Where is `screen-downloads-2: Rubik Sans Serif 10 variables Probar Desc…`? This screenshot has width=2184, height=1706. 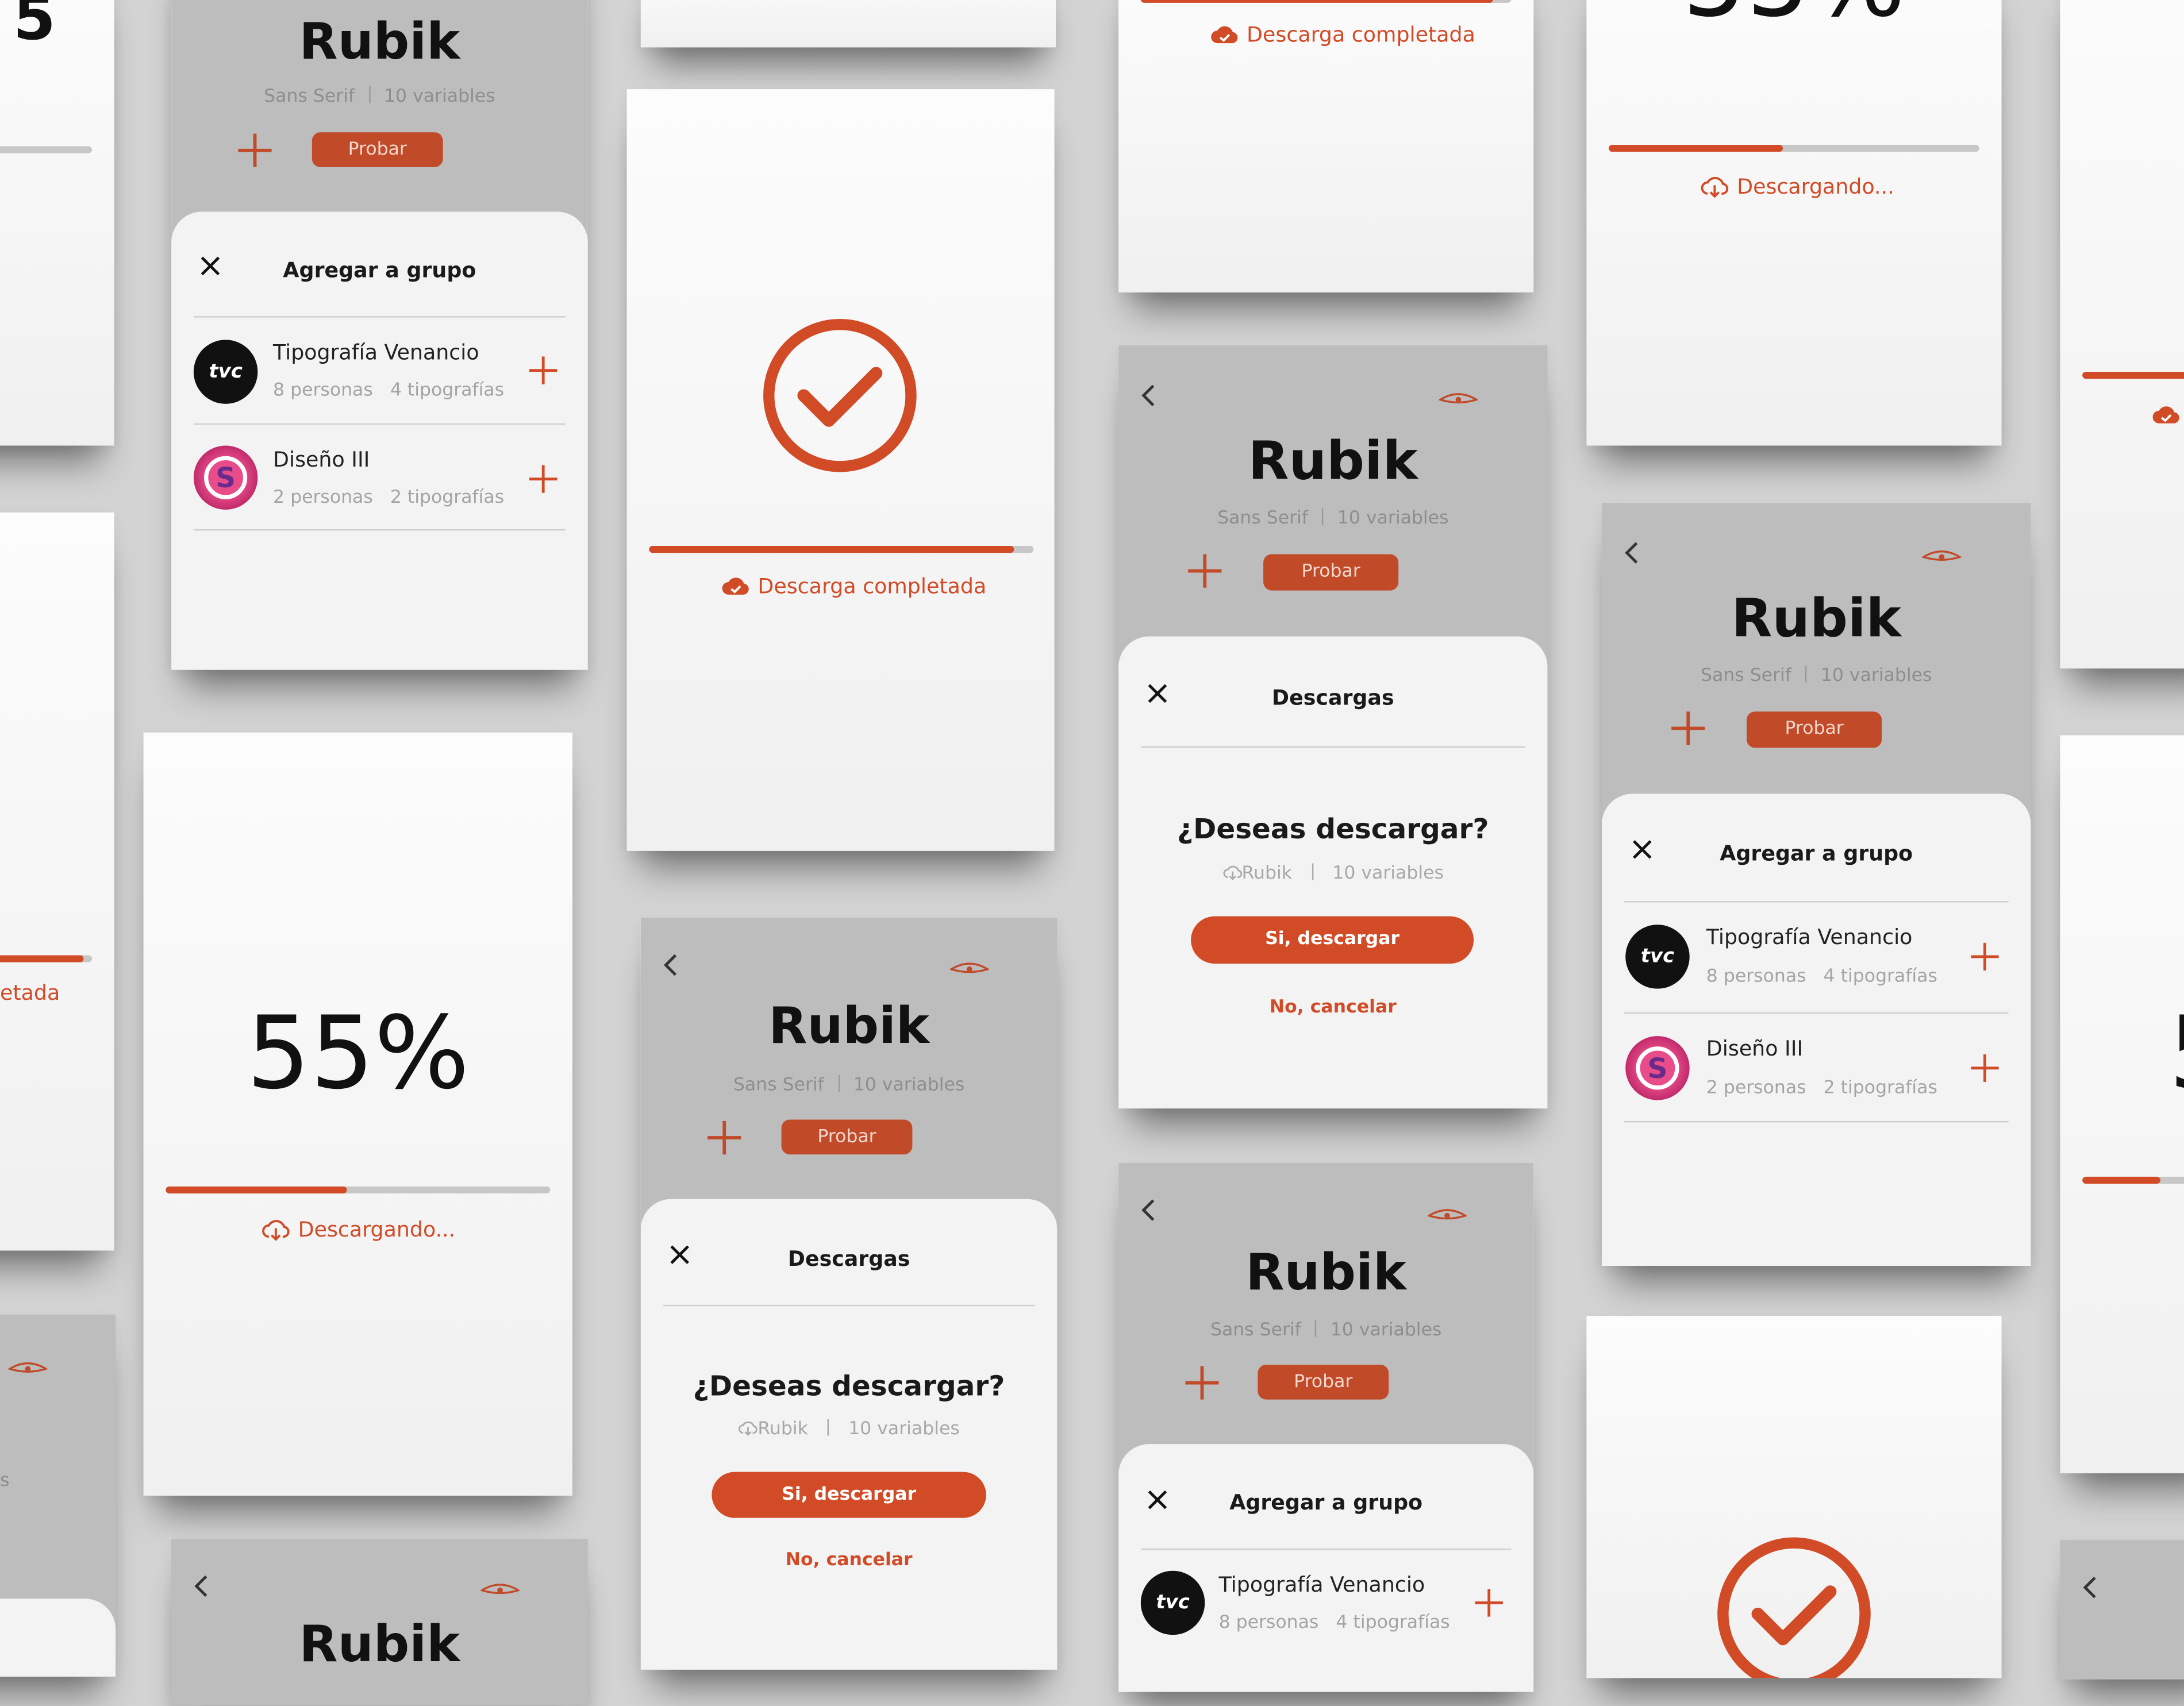 screen-downloads-2: Rubik Sans Serif 10 variables Probar Desc… is located at coordinates (1333, 727).